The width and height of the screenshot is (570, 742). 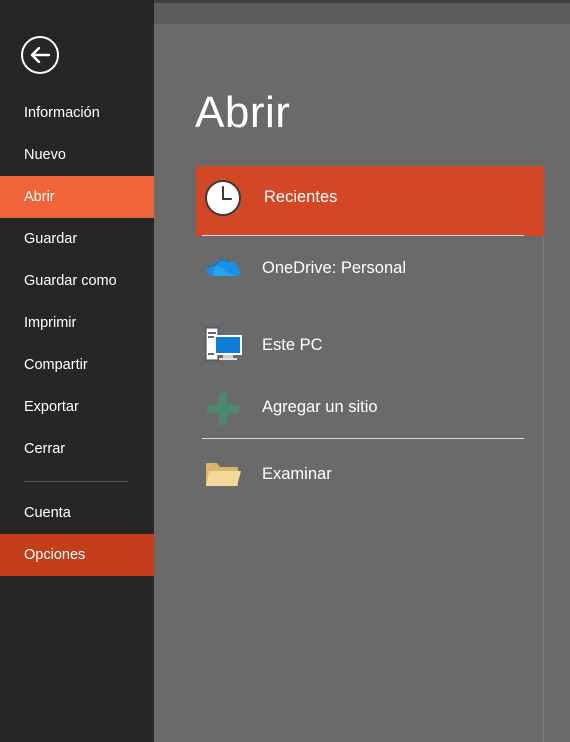 I want to click on arrow-left-icon, so click(x=40, y=55).